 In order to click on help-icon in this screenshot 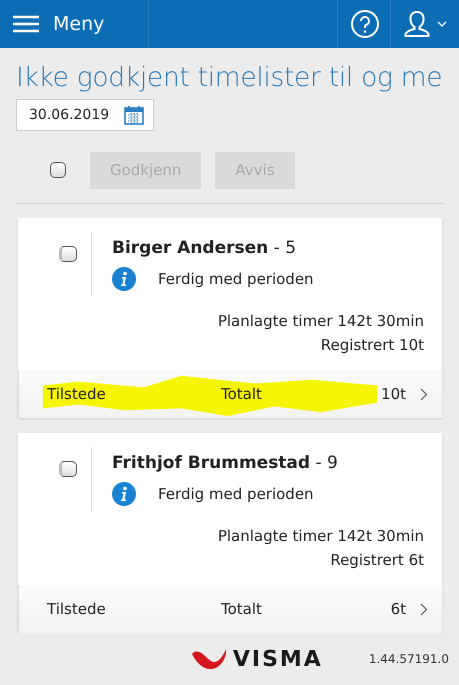, I will do `click(365, 24)`.